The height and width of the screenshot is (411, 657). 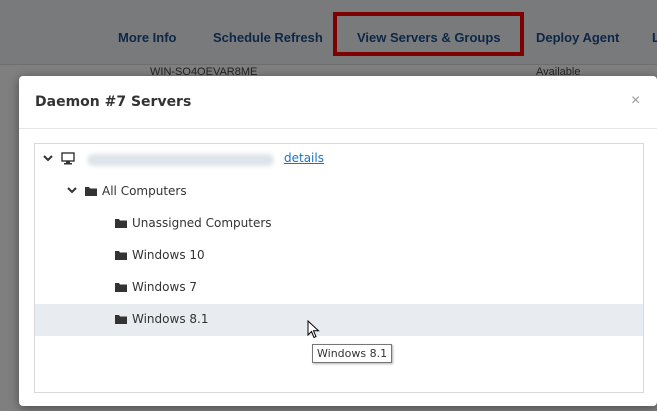 What do you see at coordinates (339, 256) in the screenshot?
I see `tree-row-windows-10: Windows 10` at bounding box center [339, 256].